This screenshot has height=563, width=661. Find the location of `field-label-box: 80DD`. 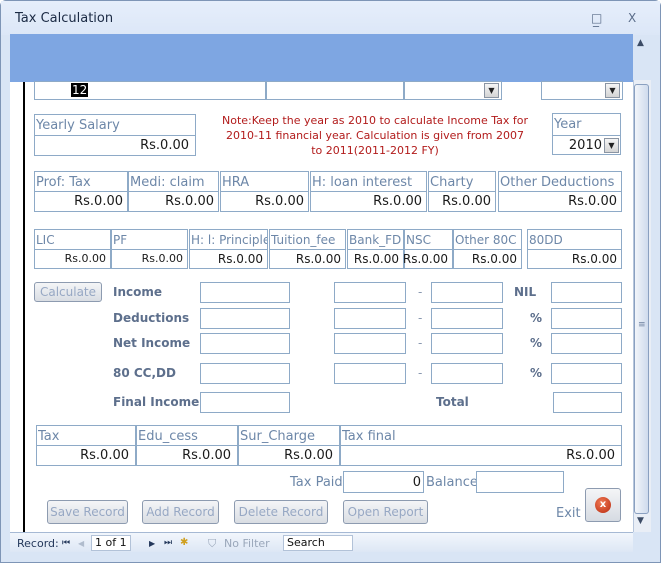

field-label-box: 80DD is located at coordinates (574, 239).